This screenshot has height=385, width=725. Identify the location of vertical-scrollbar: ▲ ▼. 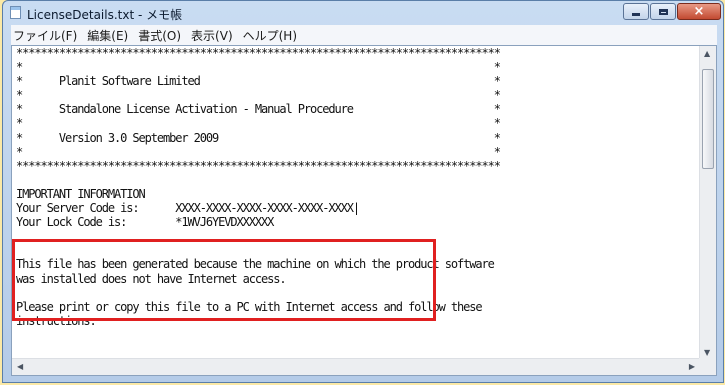
(707, 203).